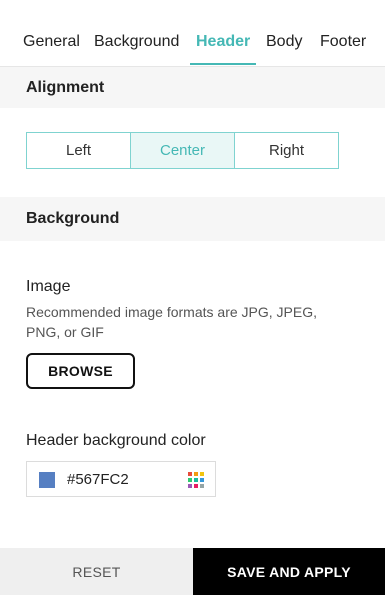  What do you see at coordinates (73, 218) in the screenshot?
I see `background-title: Background` at bounding box center [73, 218].